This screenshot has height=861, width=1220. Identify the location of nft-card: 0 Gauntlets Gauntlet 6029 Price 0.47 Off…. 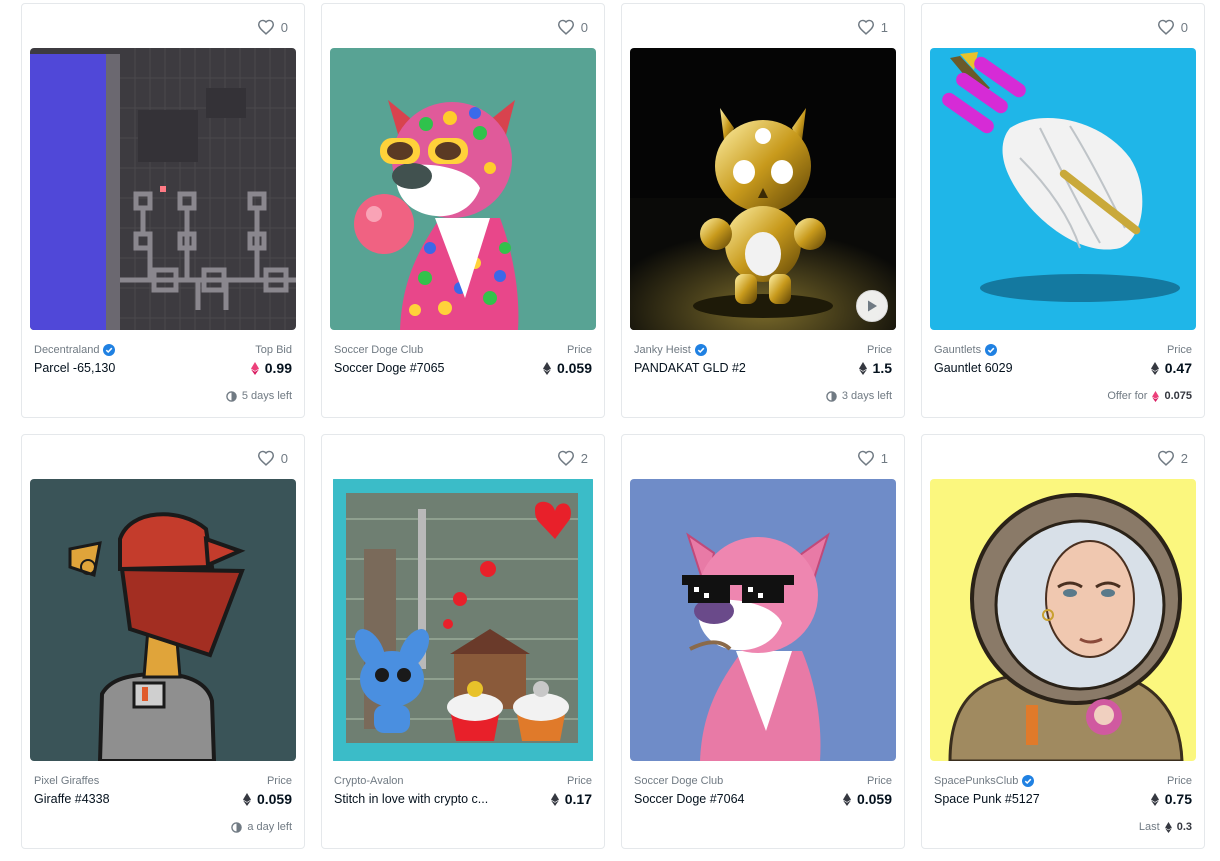
(1063, 210).